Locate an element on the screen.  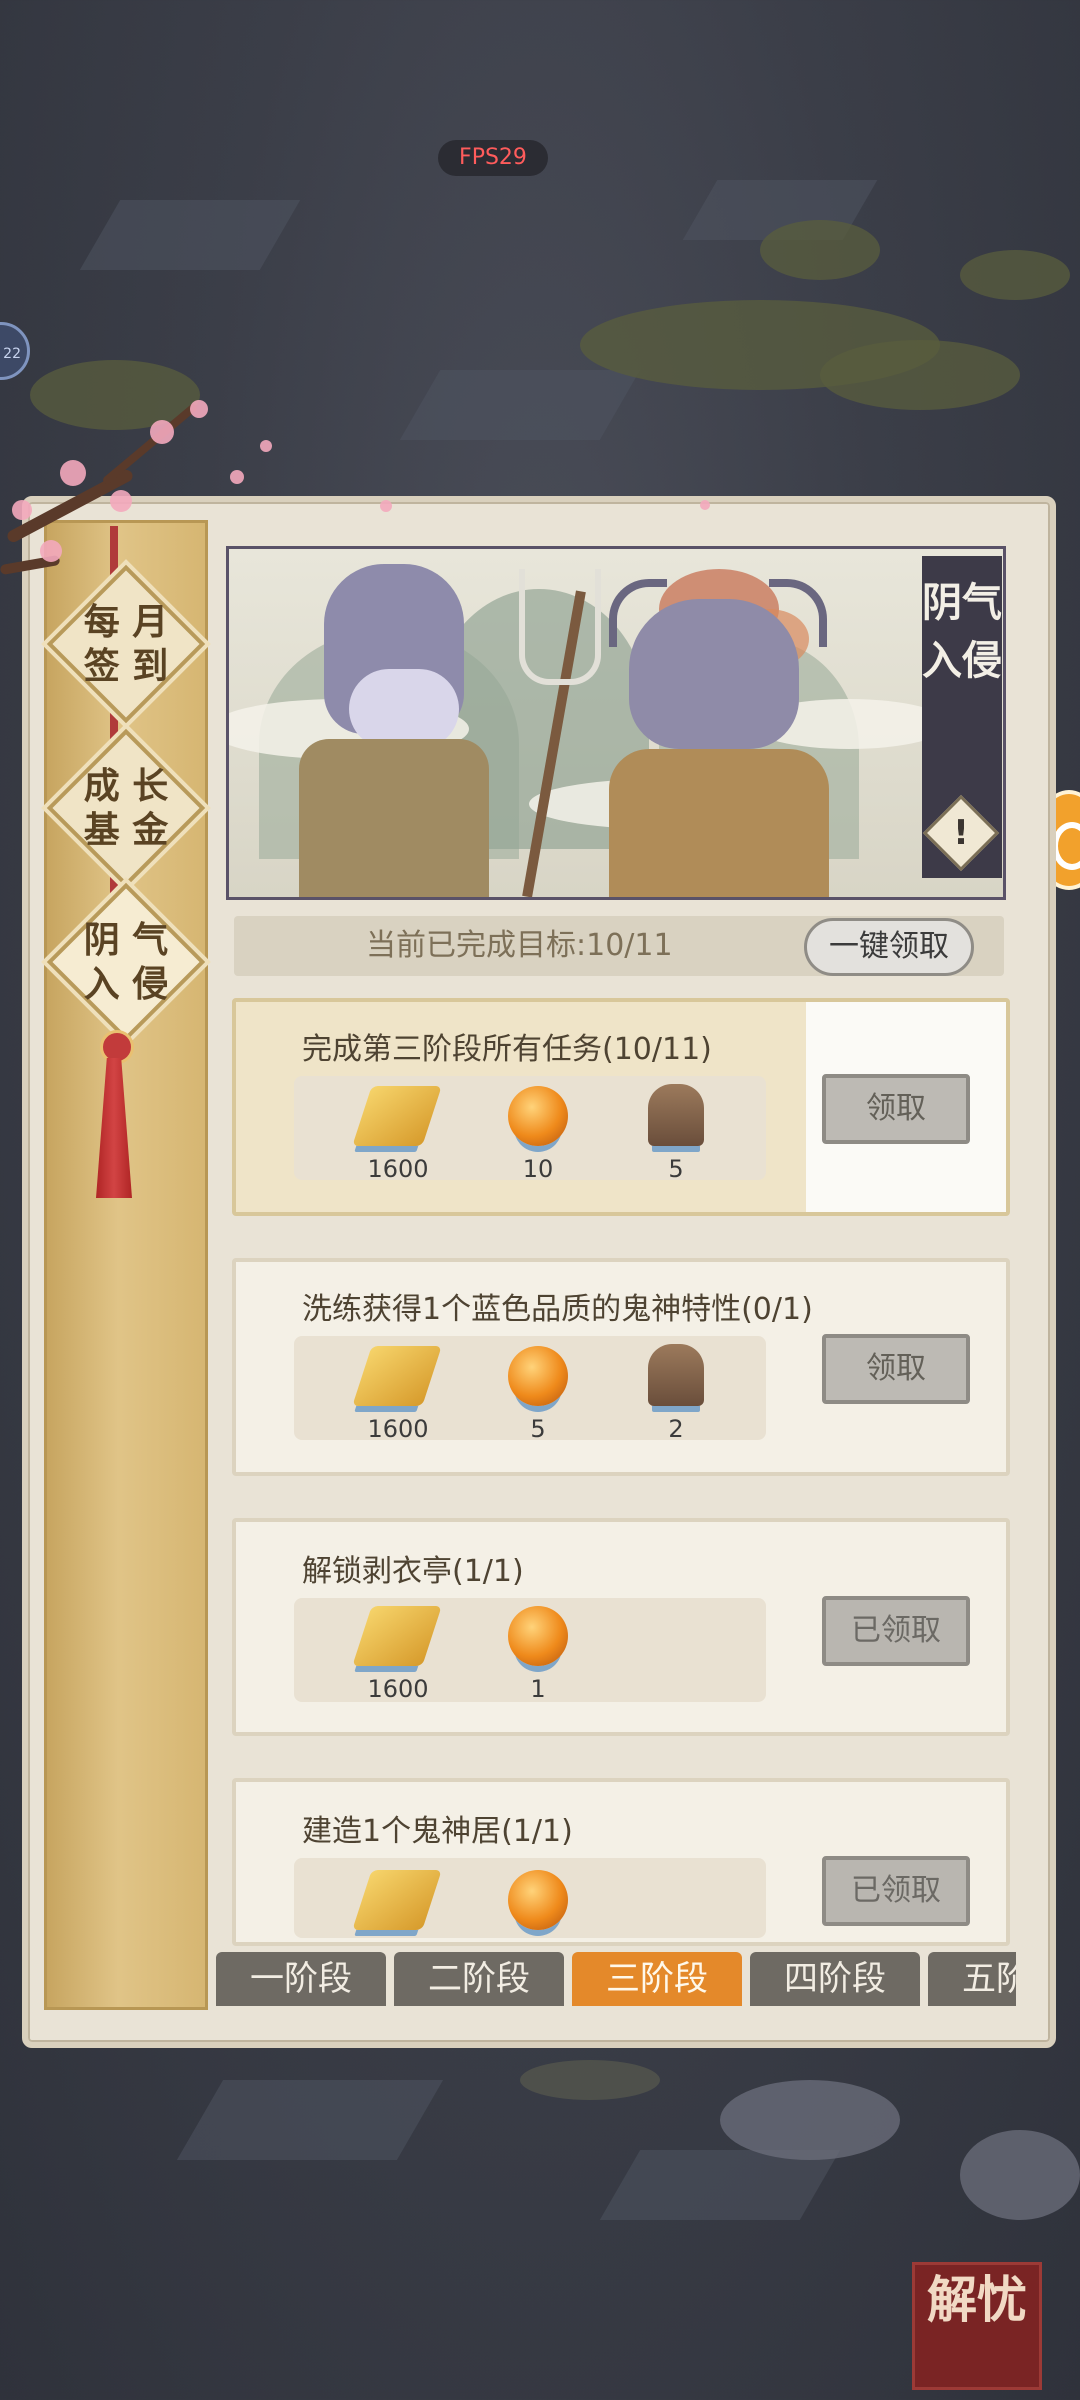
progress-text: 当前已完成目标:10/11 is located at coordinates (519, 945).